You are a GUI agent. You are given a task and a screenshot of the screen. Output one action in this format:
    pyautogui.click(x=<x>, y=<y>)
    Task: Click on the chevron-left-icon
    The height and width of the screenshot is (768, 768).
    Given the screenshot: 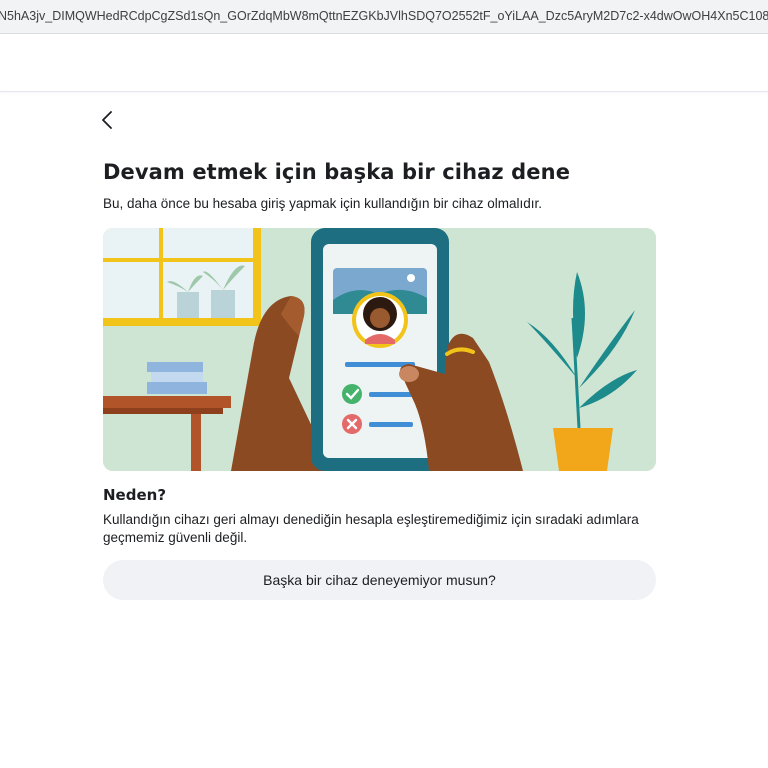 What is the action you would take?
    pyautogui.click(x=107, y=120)
    